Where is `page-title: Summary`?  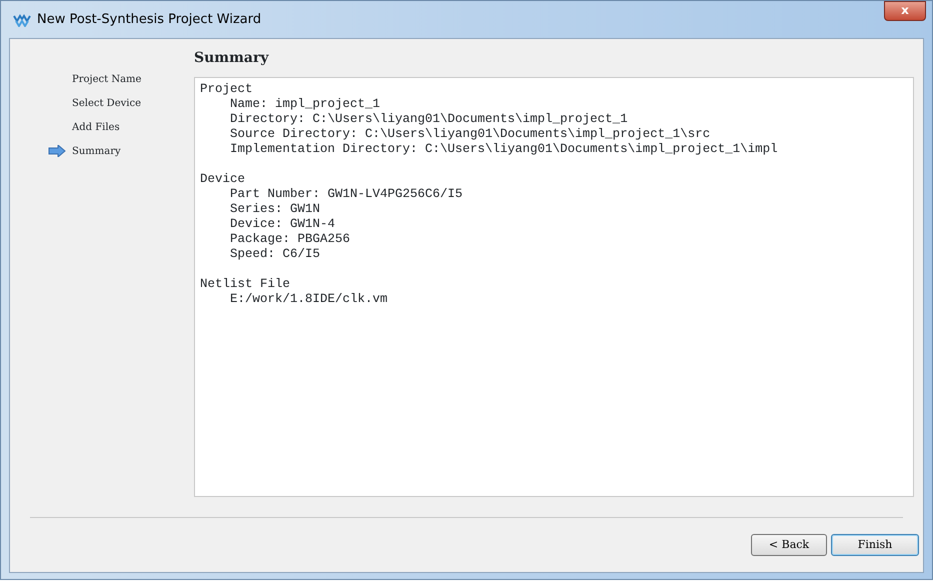 page-title: Summary is located at coordinates (232, 58).